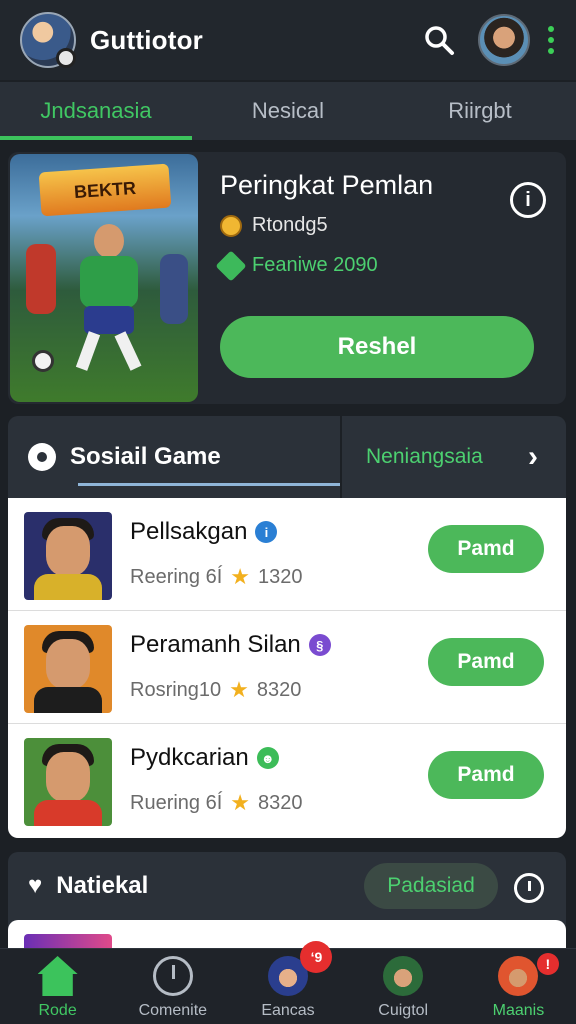  I want to click on list-item-score: 1320, so click(280, 576).